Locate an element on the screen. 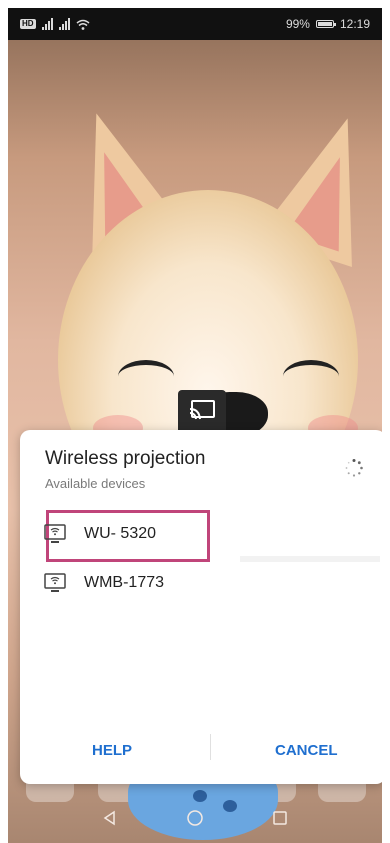  dialog-subtitle: Available devices is located at coordinates (95, 483).